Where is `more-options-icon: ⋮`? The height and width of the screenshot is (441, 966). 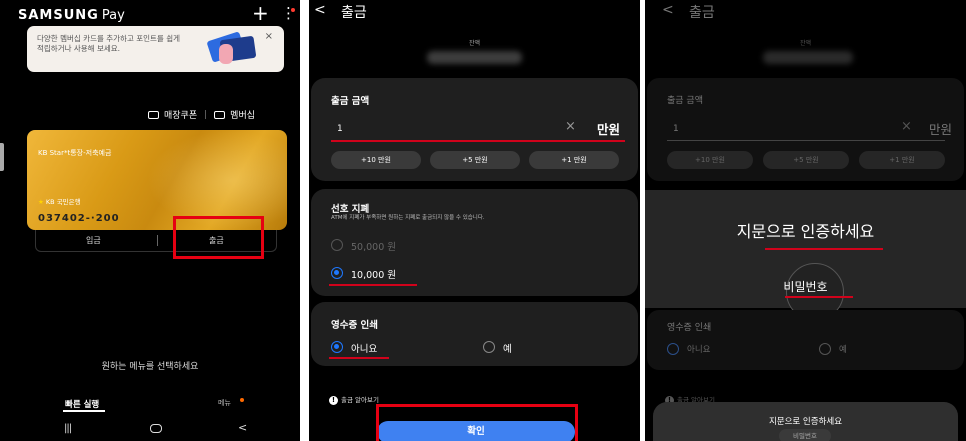 more-options-icon: ⋮ is located at coordinates (288, 13).